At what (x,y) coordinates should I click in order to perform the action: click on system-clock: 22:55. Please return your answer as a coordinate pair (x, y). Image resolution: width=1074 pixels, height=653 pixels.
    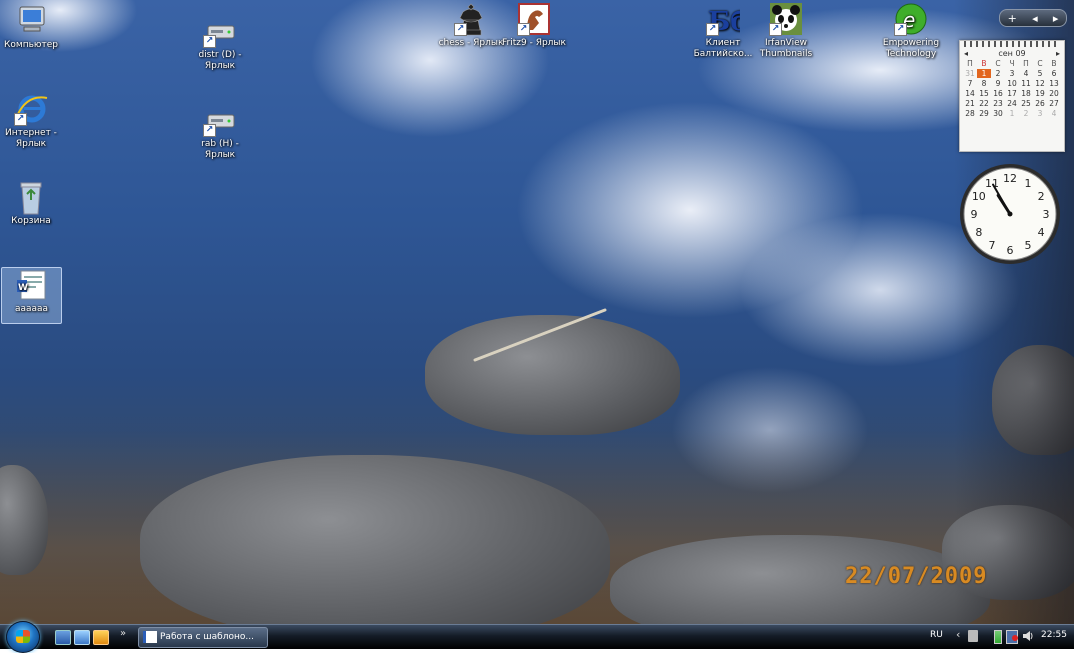
    Looking at the image, I should click on (1054, 635).